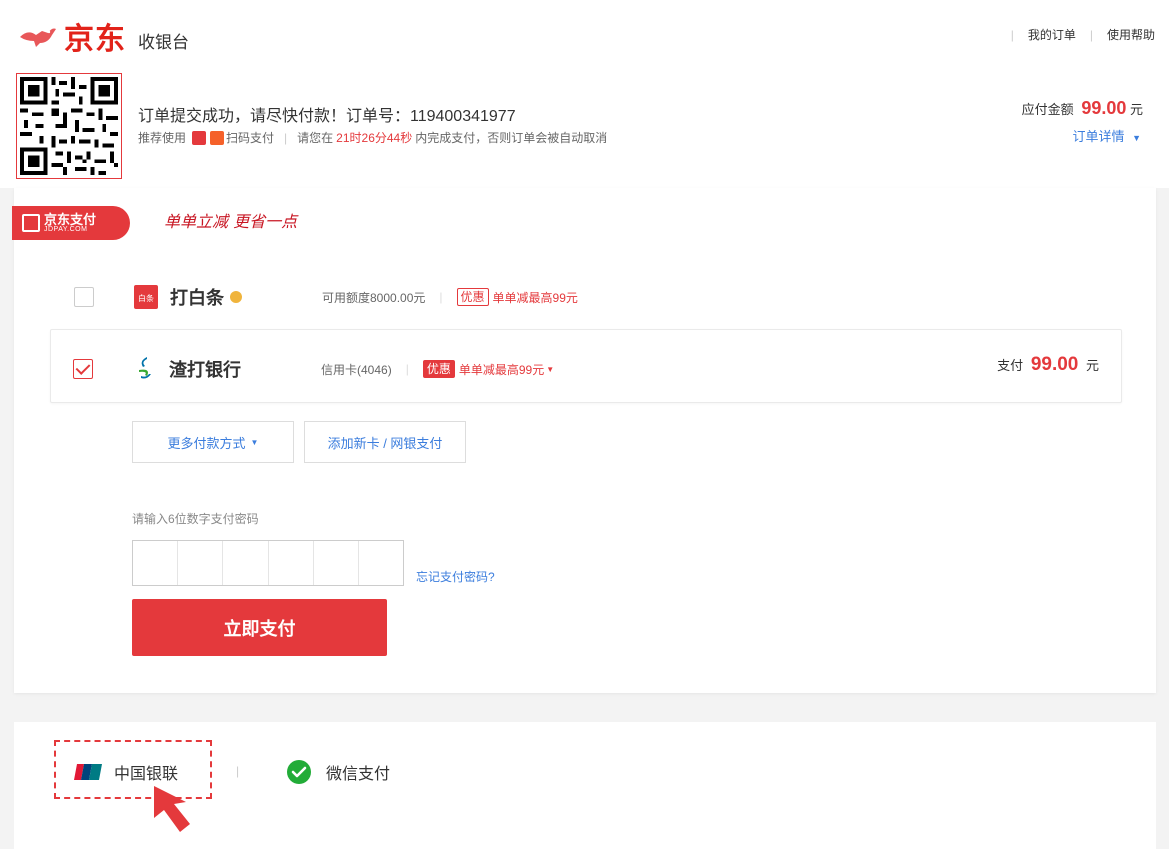 The image size is (1169, 849). What do you see at coordinates (315, 138) in the screenshot?
I see `countdown-prefix: 请您在` at bounding box center [315, 138].